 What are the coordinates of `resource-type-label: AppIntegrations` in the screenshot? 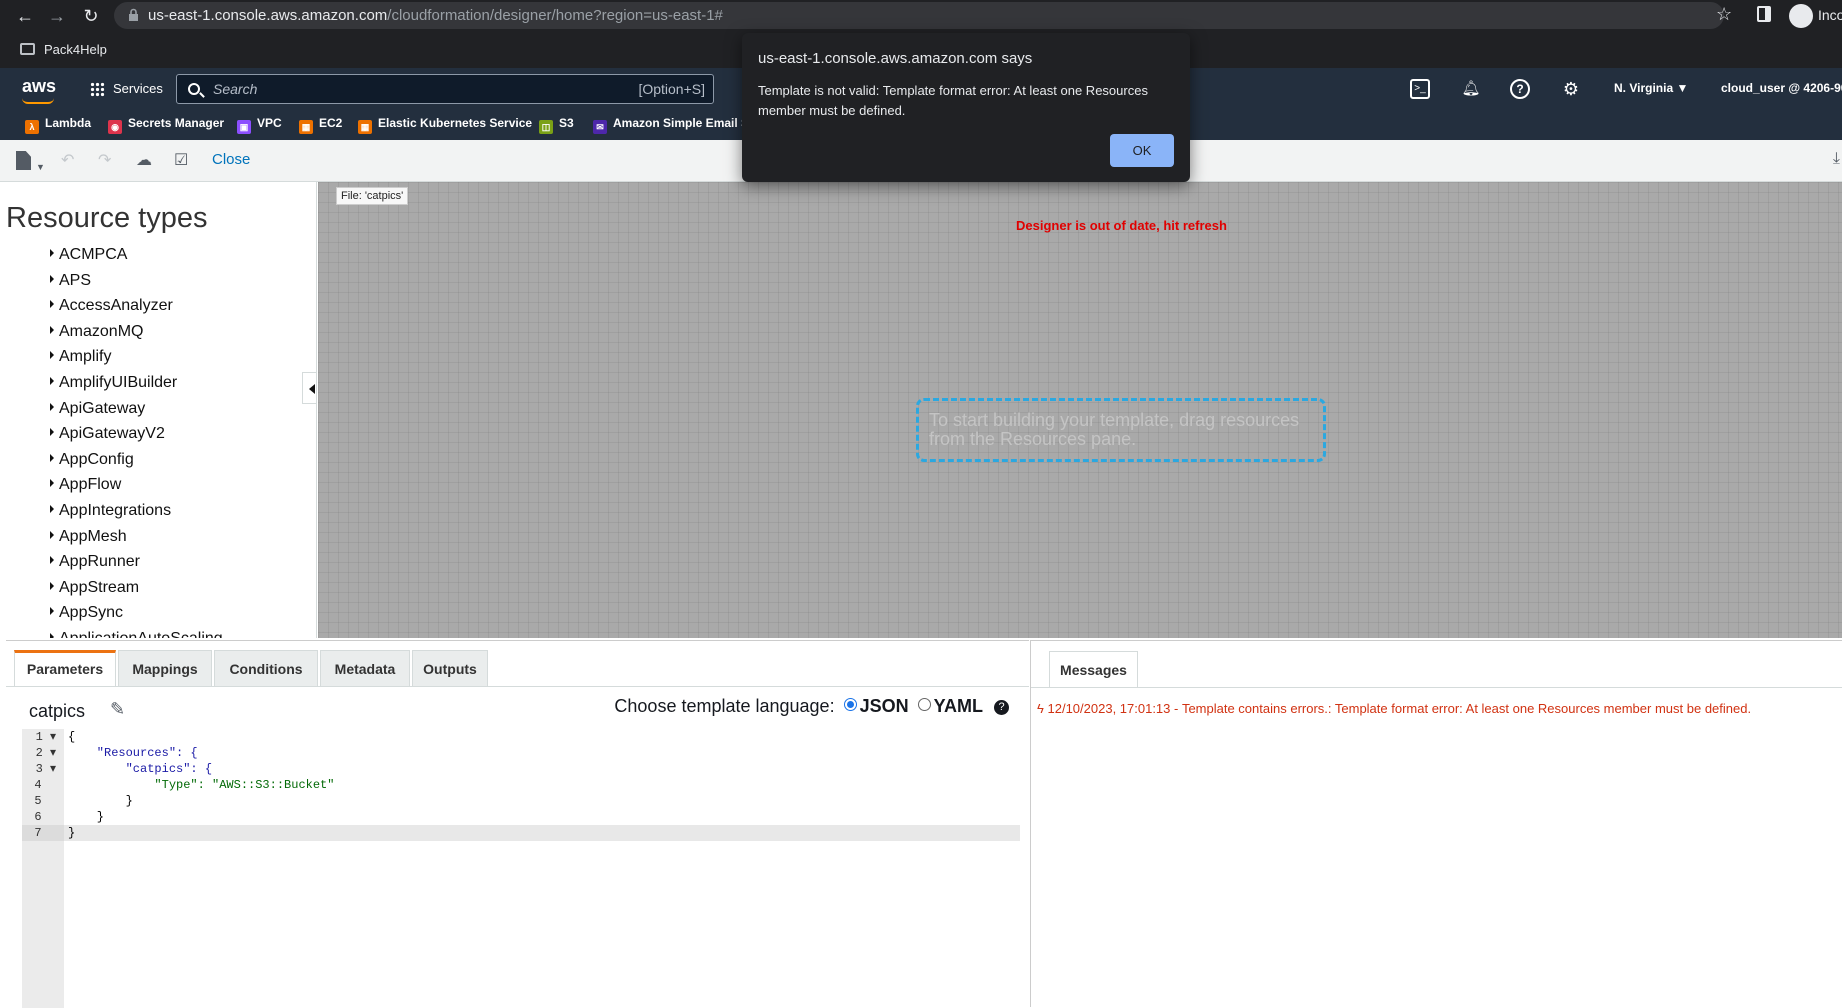 It's located at (115, 510).